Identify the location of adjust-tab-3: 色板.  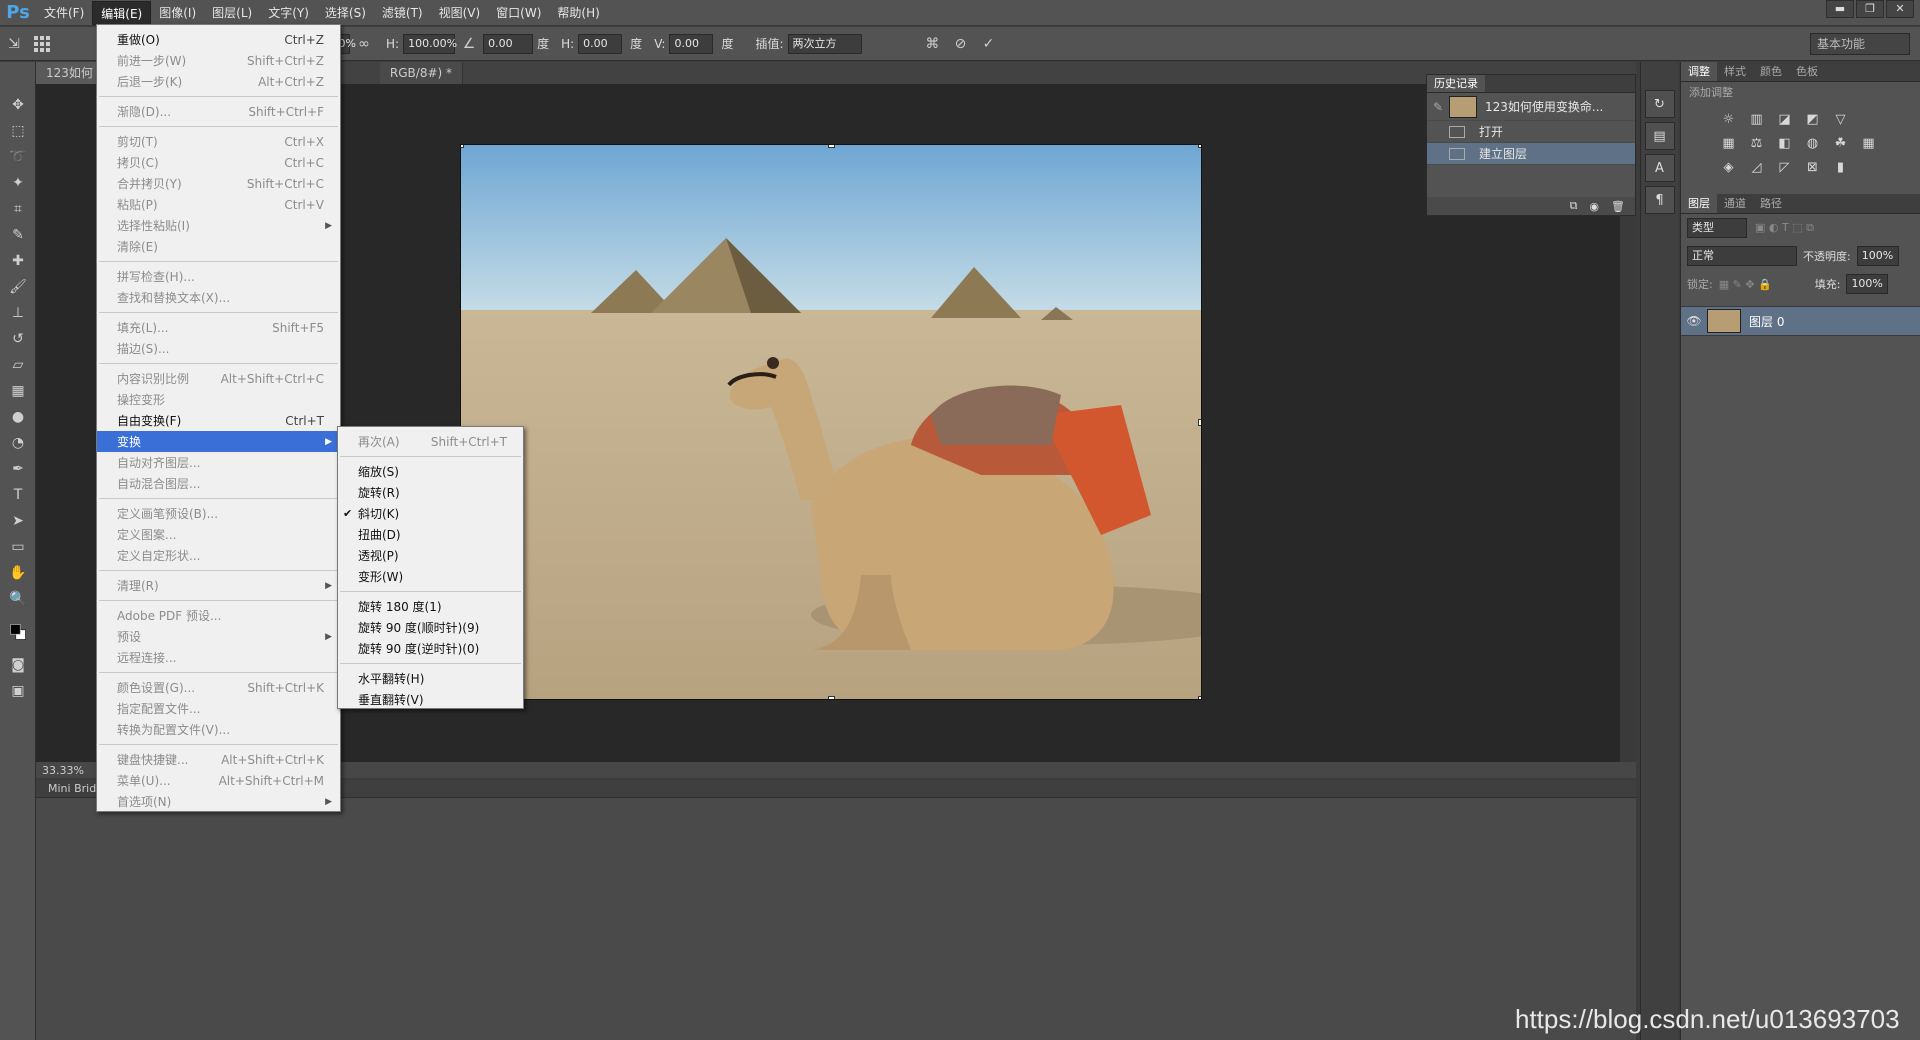
(1807, 71).